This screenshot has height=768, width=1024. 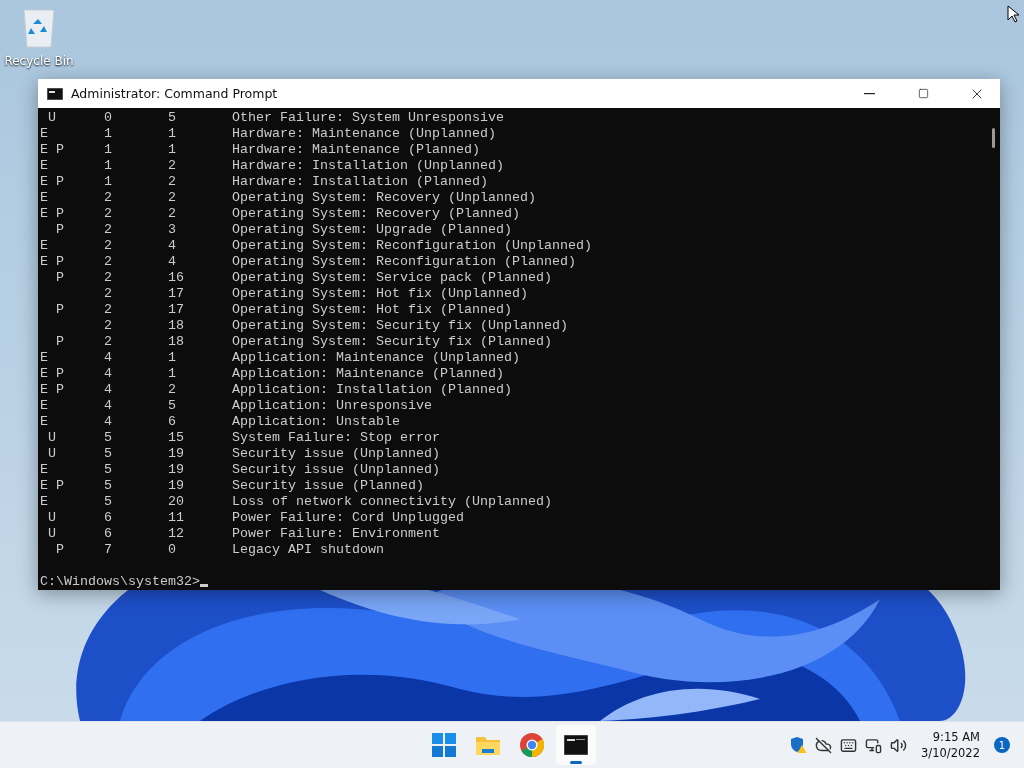 I want to click on keyboard-icon, so click(x=849, y=745).